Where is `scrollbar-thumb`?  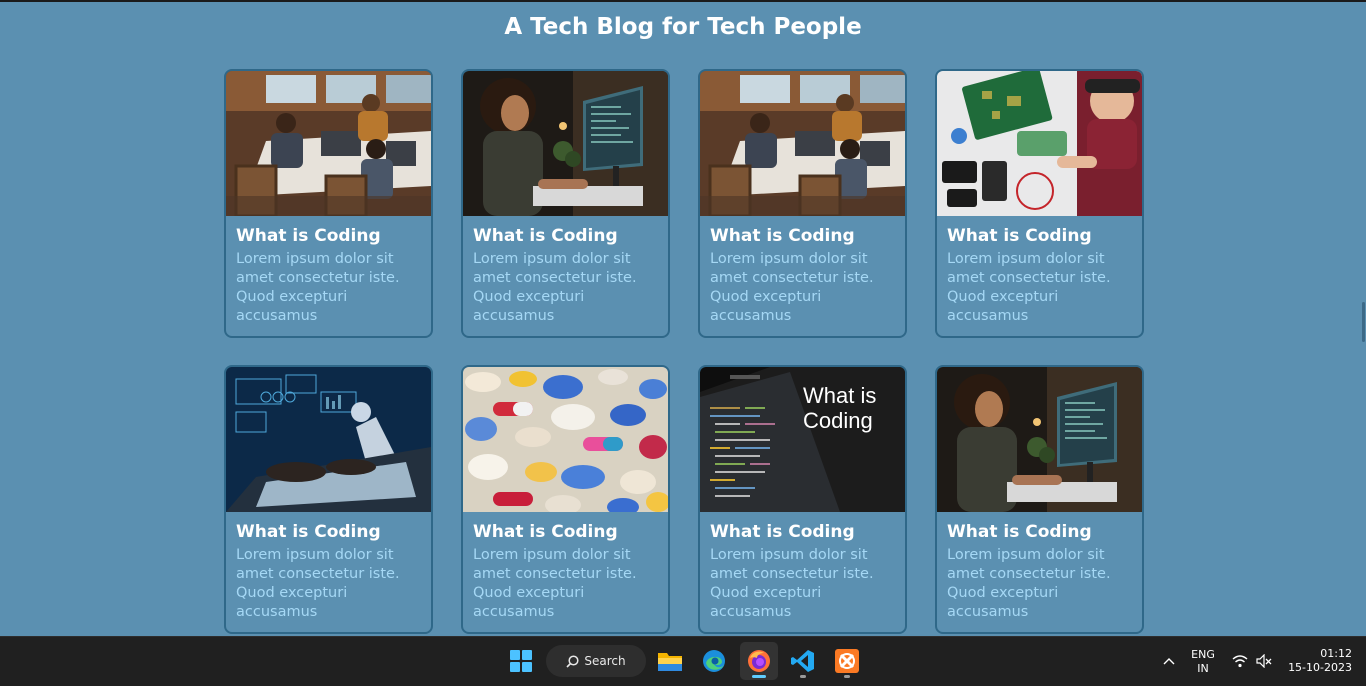
scrollbar-thumb is located at coordinates (1363, 322).